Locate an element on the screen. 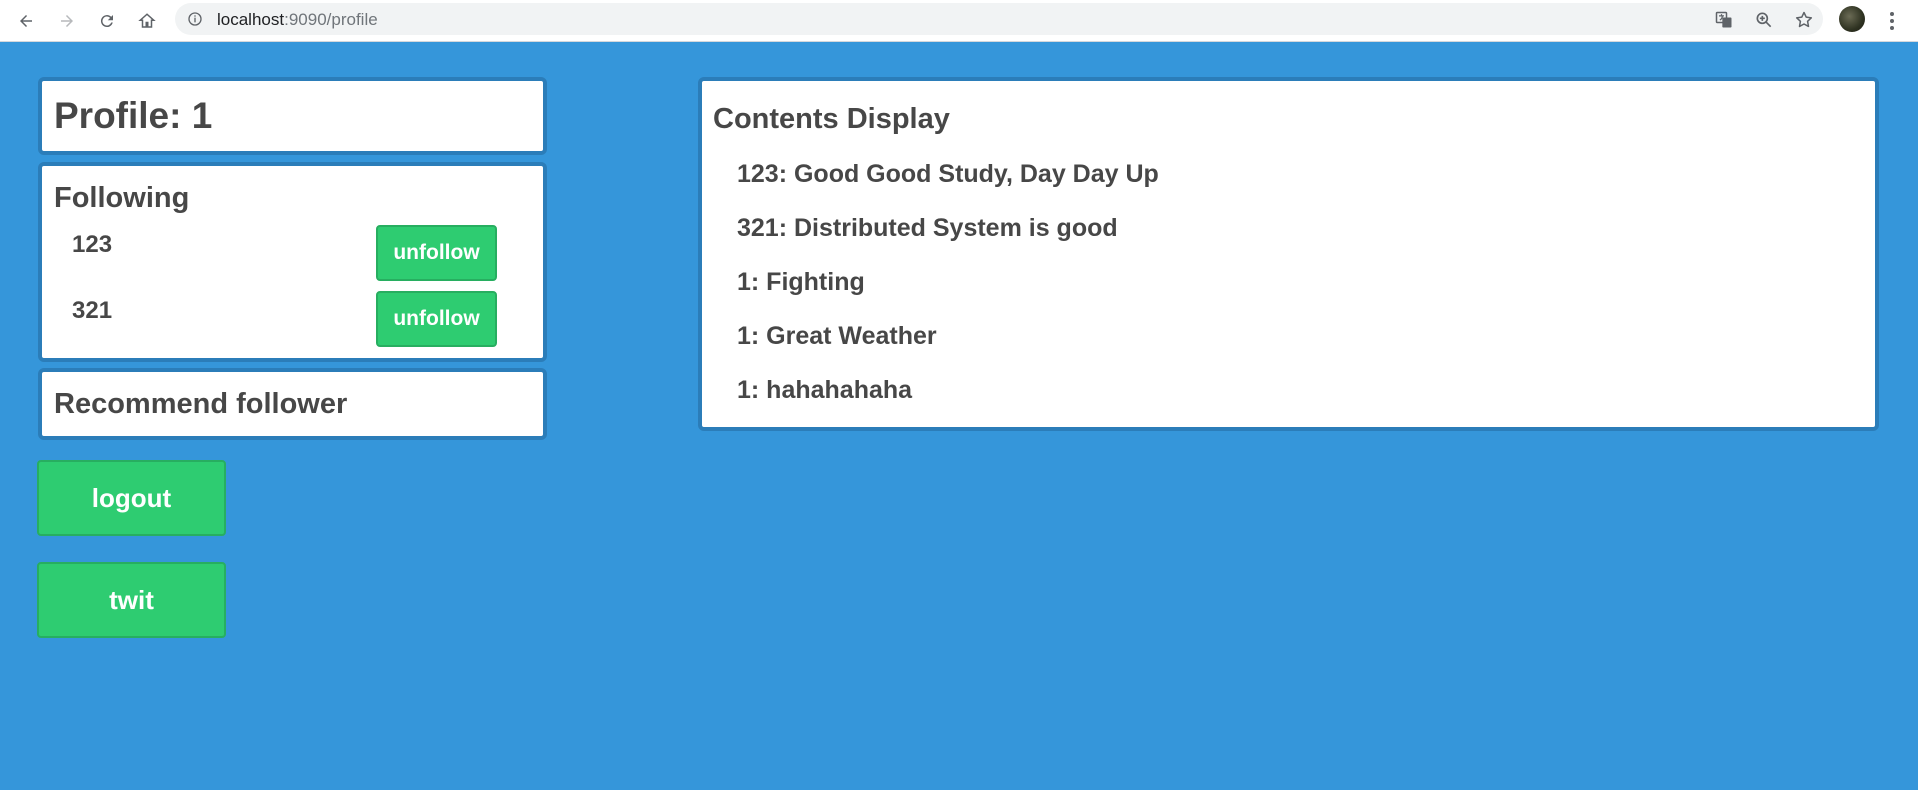 Image resolution: width=1918 pixels, height=790 pixels. content-item: 1: hahahahaha is located at coordinates (825, 390).